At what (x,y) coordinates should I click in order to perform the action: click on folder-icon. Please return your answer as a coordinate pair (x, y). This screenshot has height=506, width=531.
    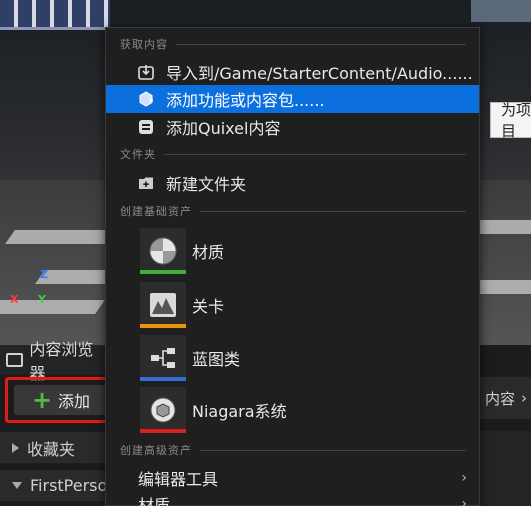
    Looking at the image, I should click on (15, 360).